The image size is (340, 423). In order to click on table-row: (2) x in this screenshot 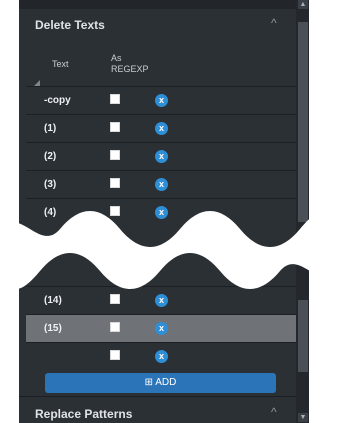, I will do `click(161, 156)`.